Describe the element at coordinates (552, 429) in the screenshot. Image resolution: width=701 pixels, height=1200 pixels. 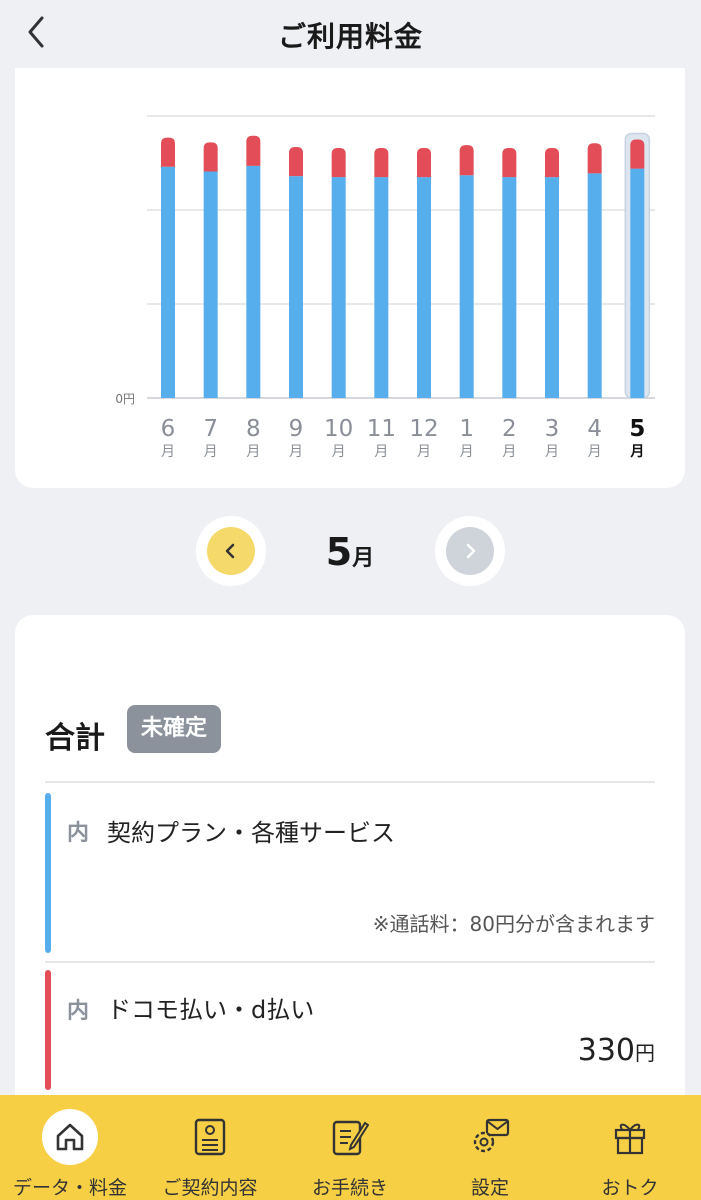
I see `x-tick-label: 3` at that location.